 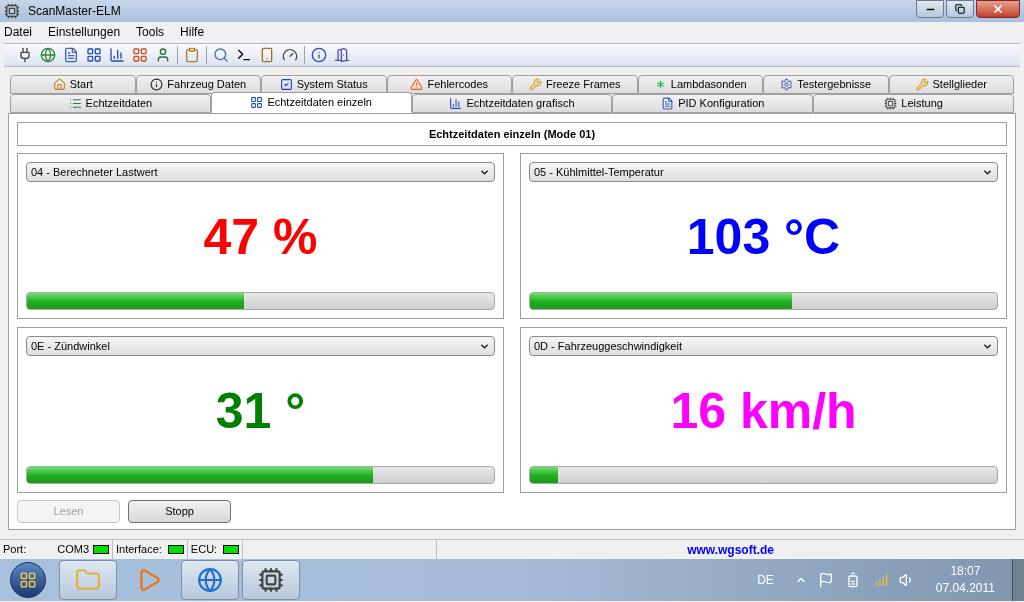 I want to click on tab: Start, so click(x=73, y=84).